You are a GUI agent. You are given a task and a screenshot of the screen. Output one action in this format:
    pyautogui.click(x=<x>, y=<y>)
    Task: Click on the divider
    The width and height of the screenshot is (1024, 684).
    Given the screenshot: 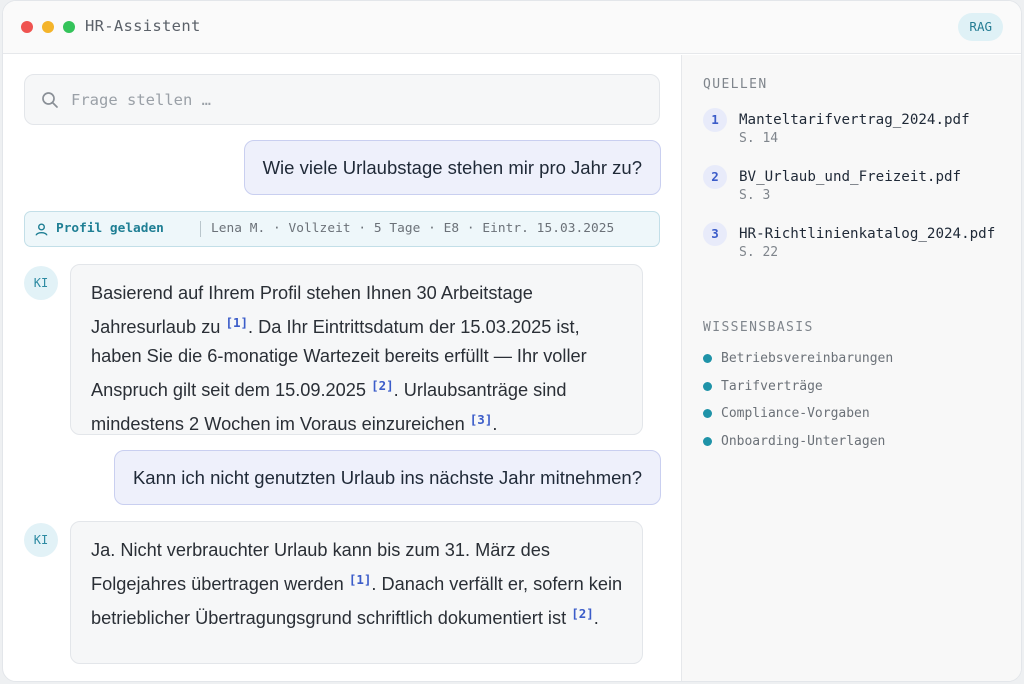 What is the action you would take?
    pyautogui.click(x=200, y=229)
    